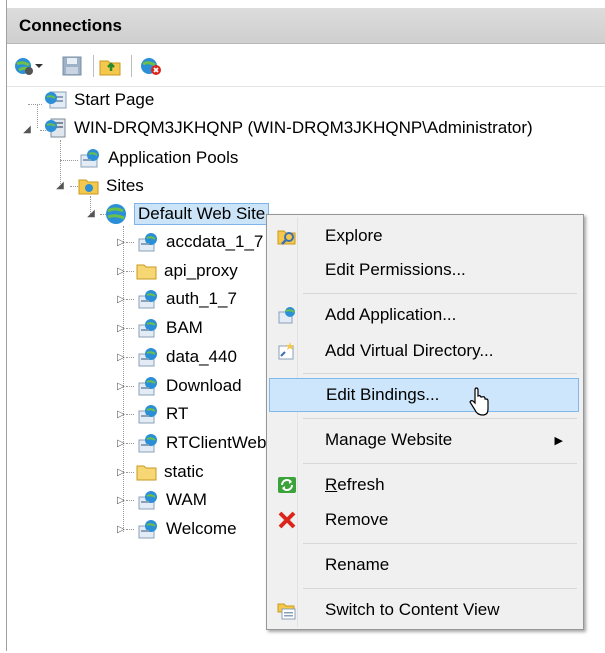 This screenshot has height=653, width=605. Describe the element at coordinates (186, 499) in the screenshot. I see `tree-item-label: WAM` at that location.